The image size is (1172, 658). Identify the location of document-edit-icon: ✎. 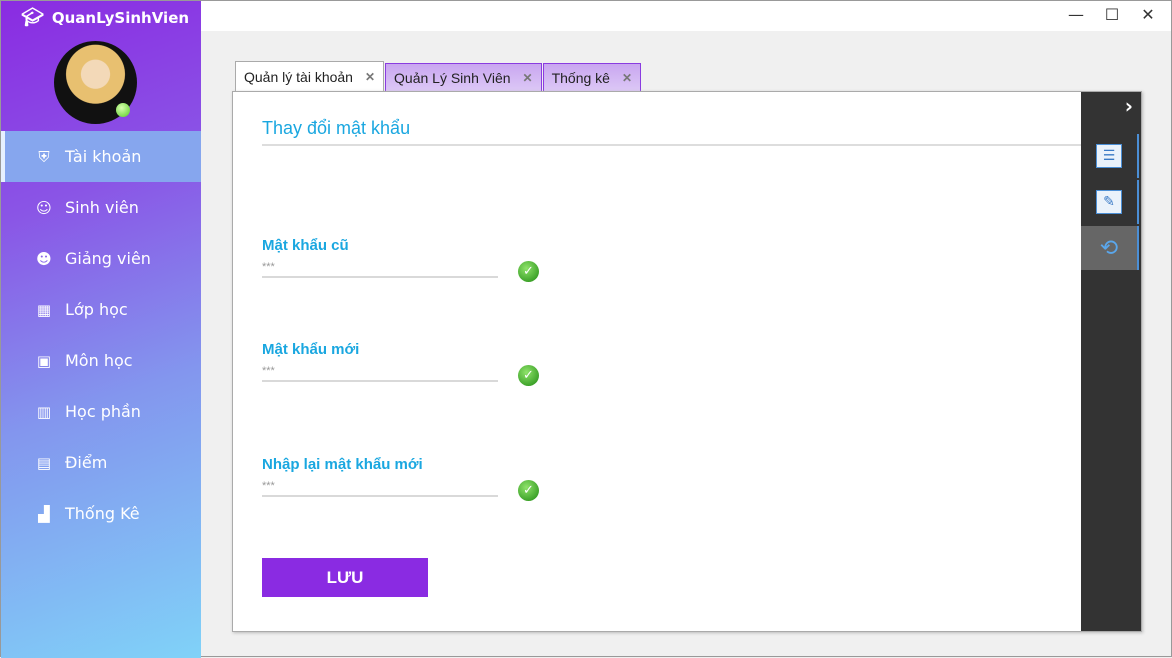
(1109, 202).